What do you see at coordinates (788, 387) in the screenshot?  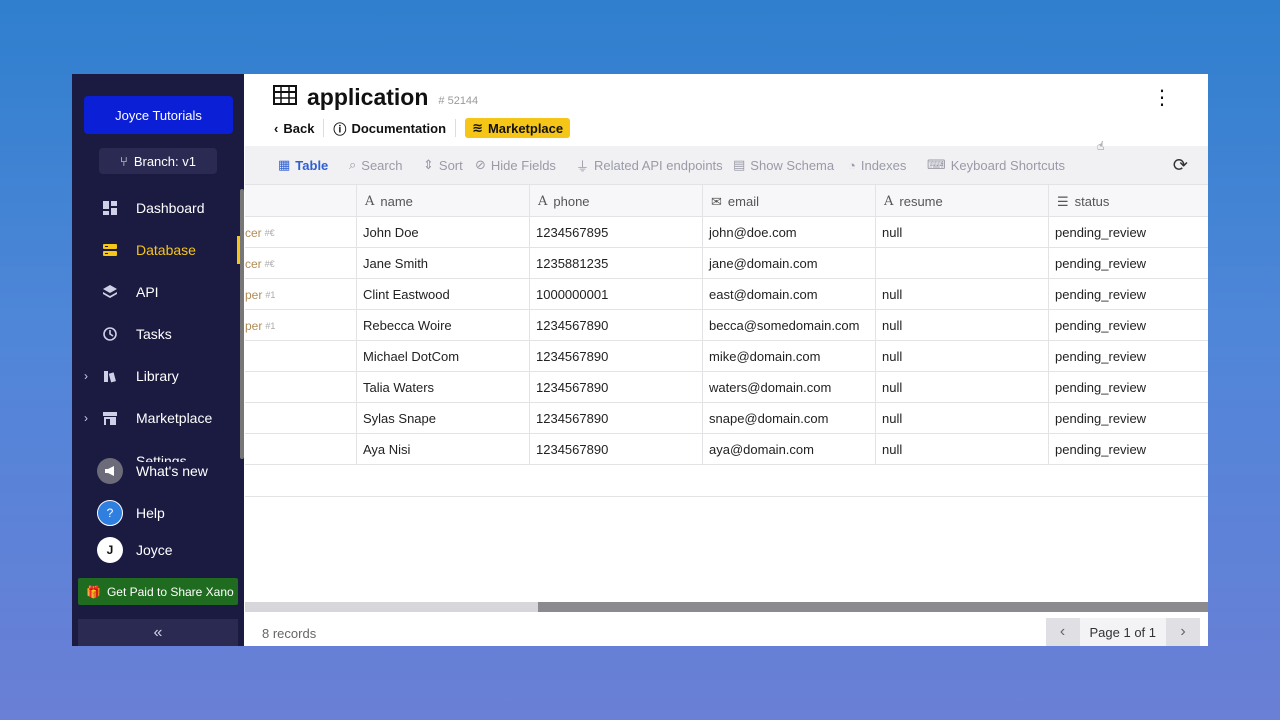 I see `cell-email: waters@domain.com` at bounding box center [788, 387].